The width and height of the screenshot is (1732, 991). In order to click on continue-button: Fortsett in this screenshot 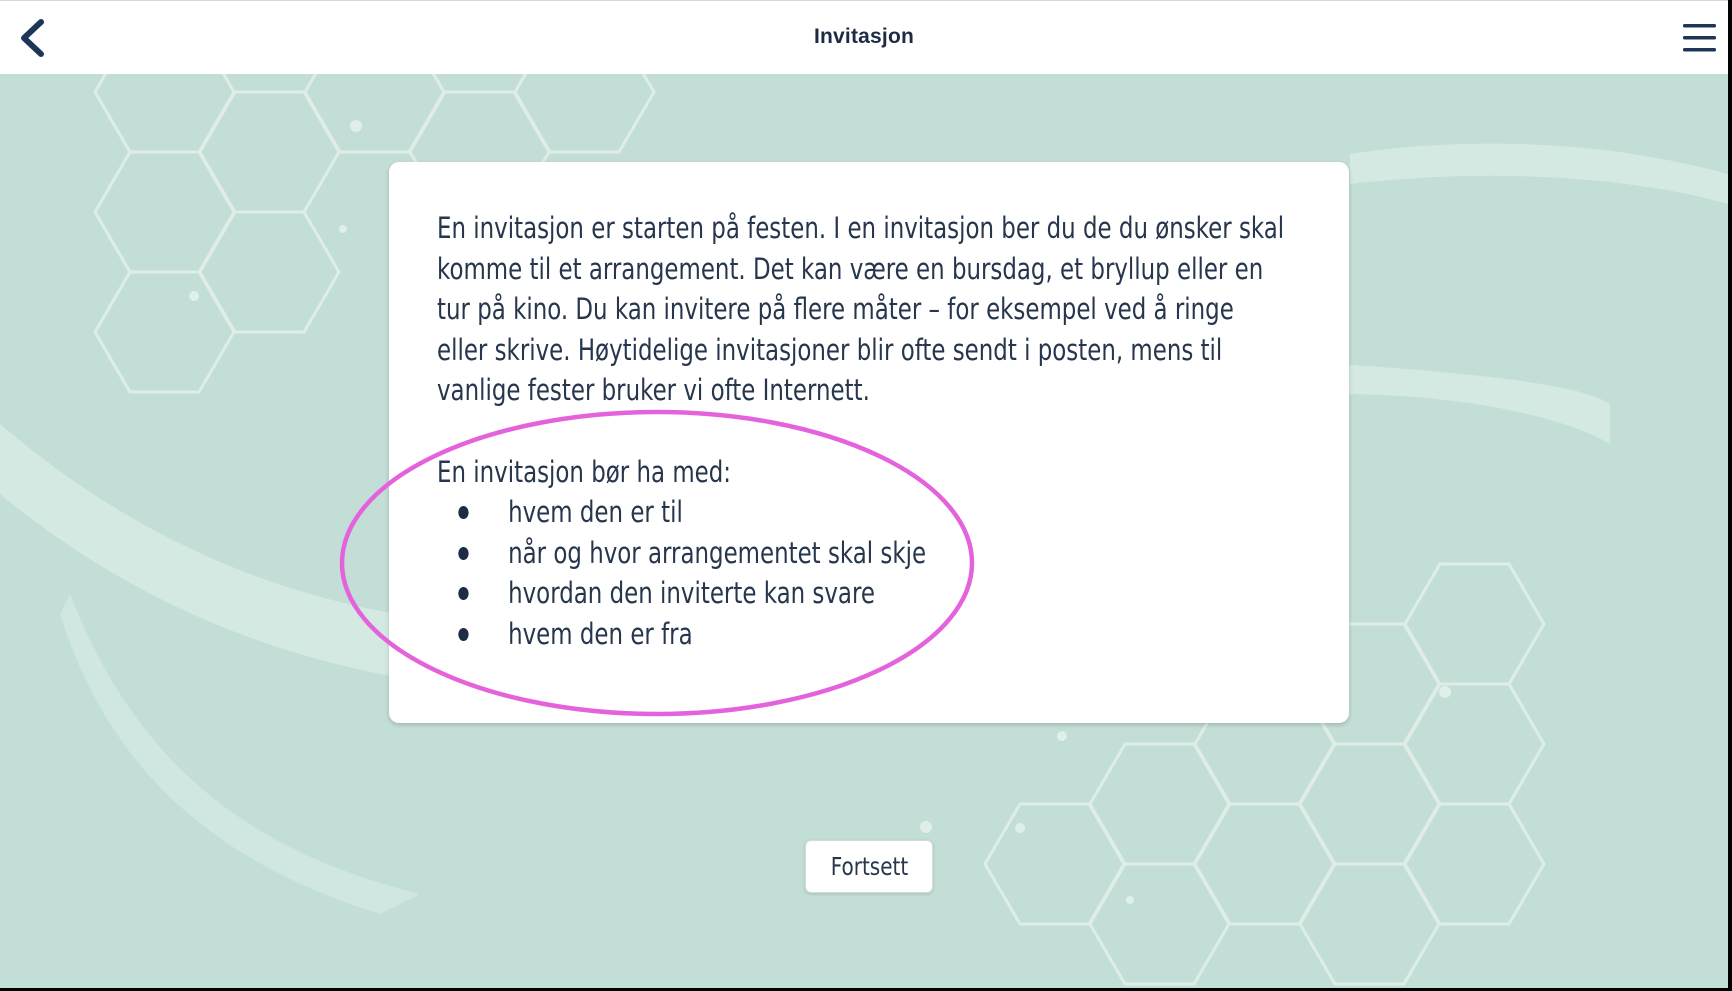, I will do `click(869, 866)`.